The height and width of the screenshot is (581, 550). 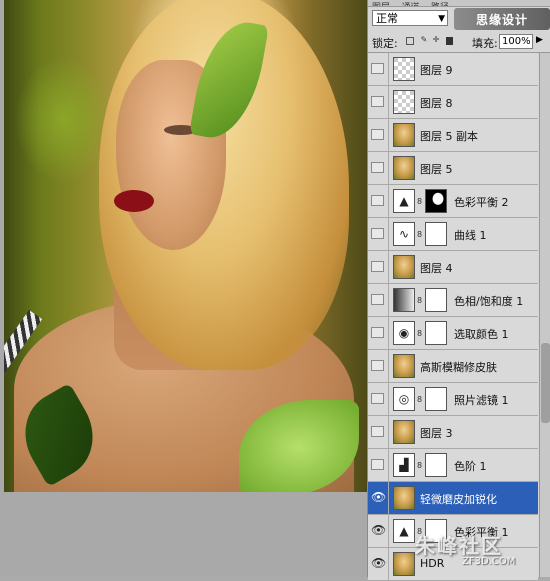 I want to click on layer-name: 图层 9, so click(x=436, y=70).